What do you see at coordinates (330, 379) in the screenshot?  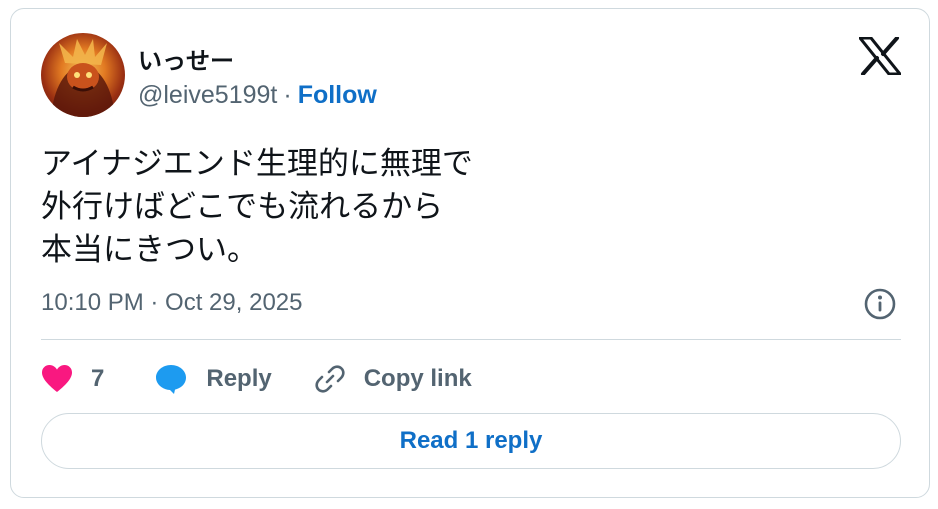 I see `link-icon` at bounding box center [330, 379].